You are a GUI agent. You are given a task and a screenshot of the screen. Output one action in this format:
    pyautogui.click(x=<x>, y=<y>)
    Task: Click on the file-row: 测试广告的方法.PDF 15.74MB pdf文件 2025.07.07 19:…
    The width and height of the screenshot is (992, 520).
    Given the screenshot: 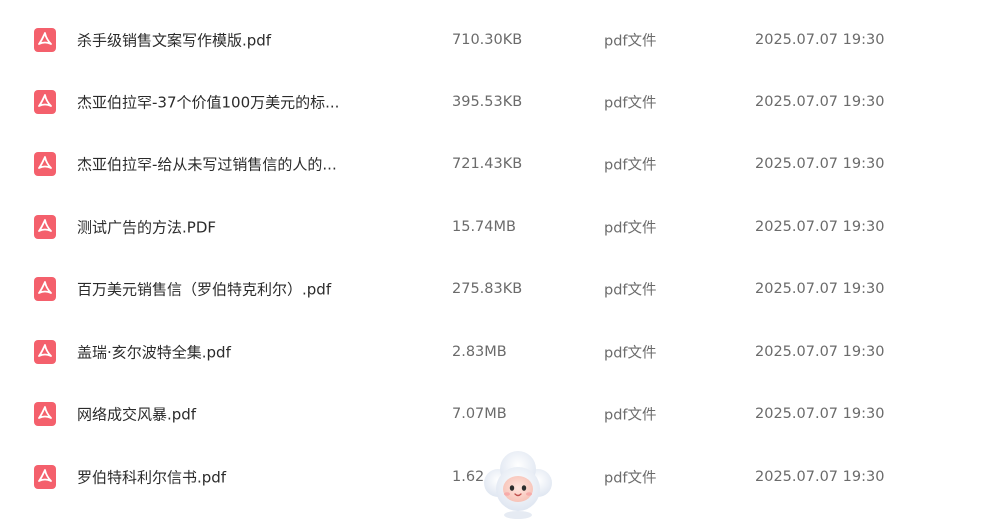 What is the action you would take?
    pyautogui.click(x=496, y=227)
    